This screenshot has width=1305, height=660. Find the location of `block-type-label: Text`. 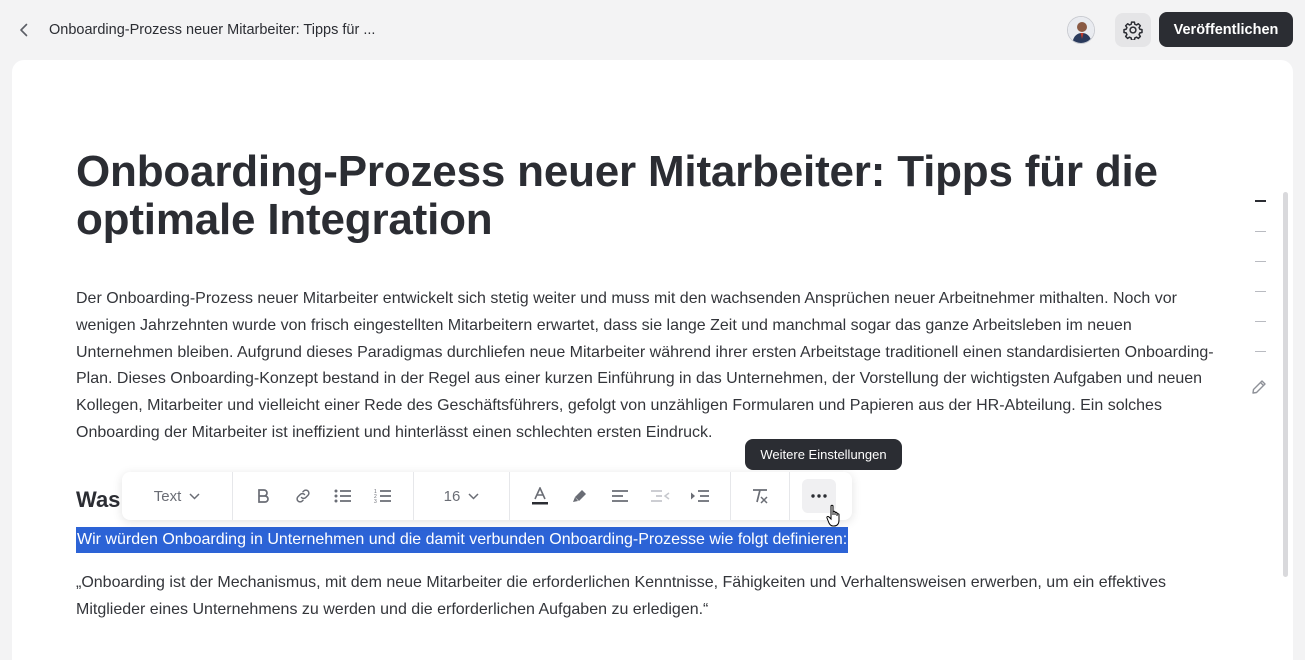

block-type-label: Text is located at coordinates (167, 496).